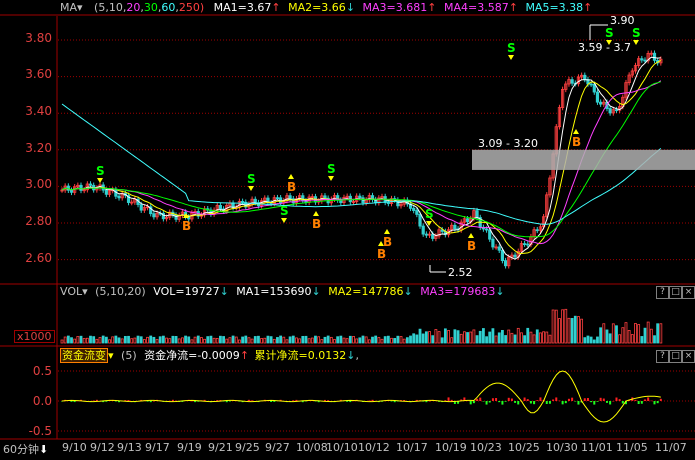 The width and height of the screenshot is (695, 460). Describe the element at coordinates (583, 159) in the screenshot. I see `price-range-box` at that location.